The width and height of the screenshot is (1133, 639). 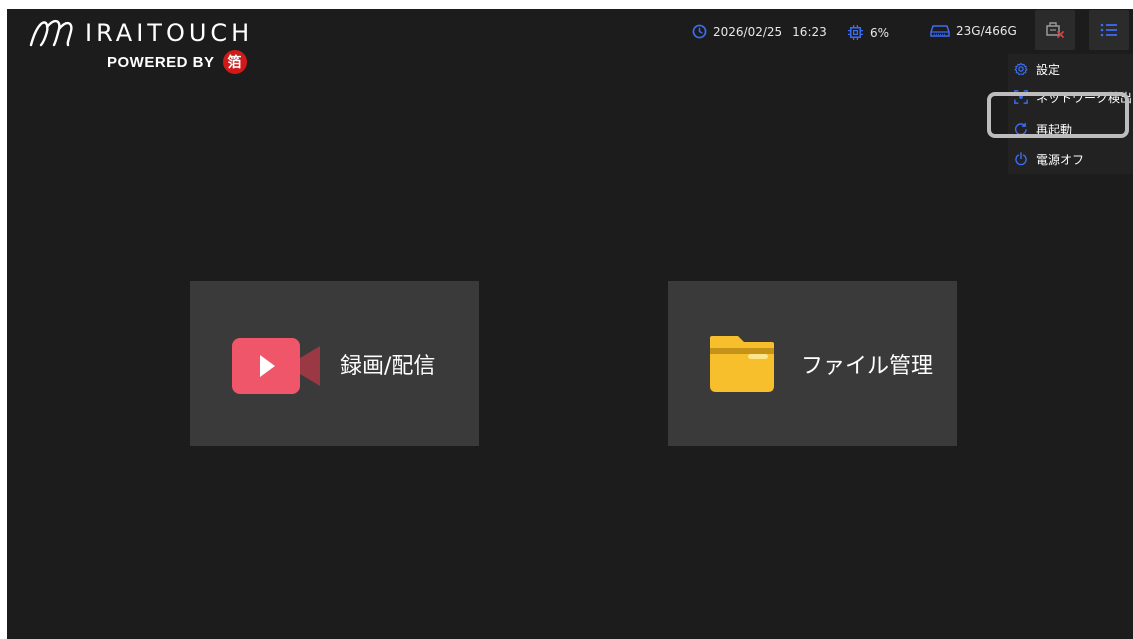 I want to click on device-disconnected-icon, so click(x=1055, y=30).